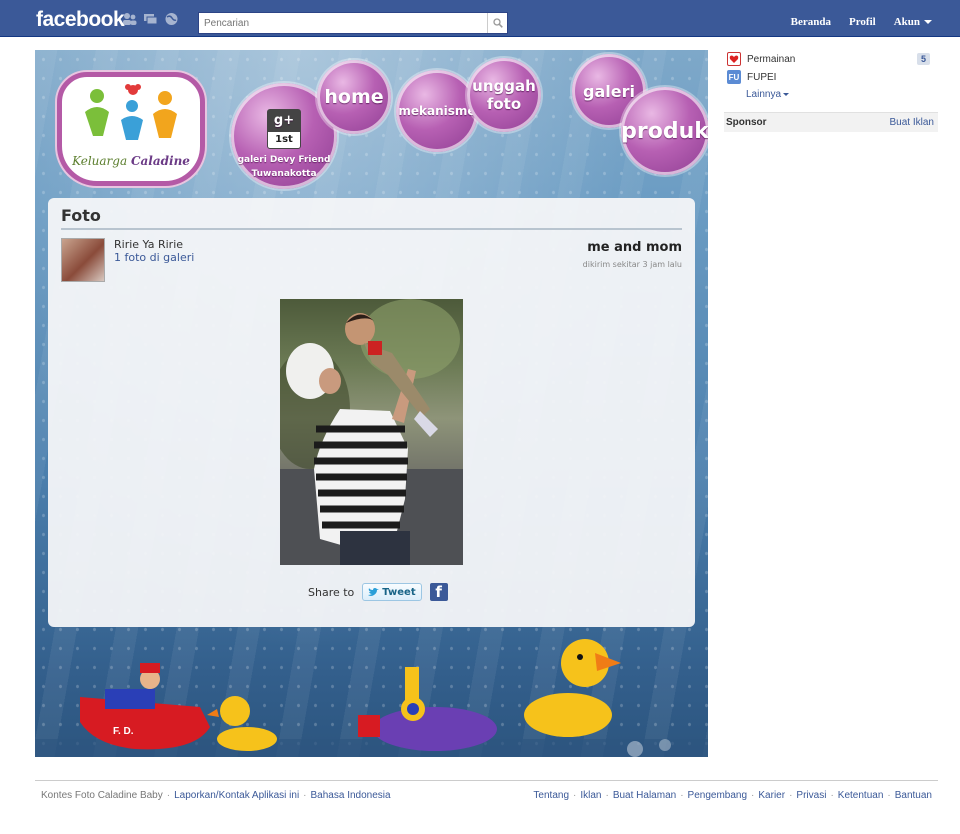 The image size is (960, 834). I want to click on nav-profile-link: Profil, so click(862, 22).